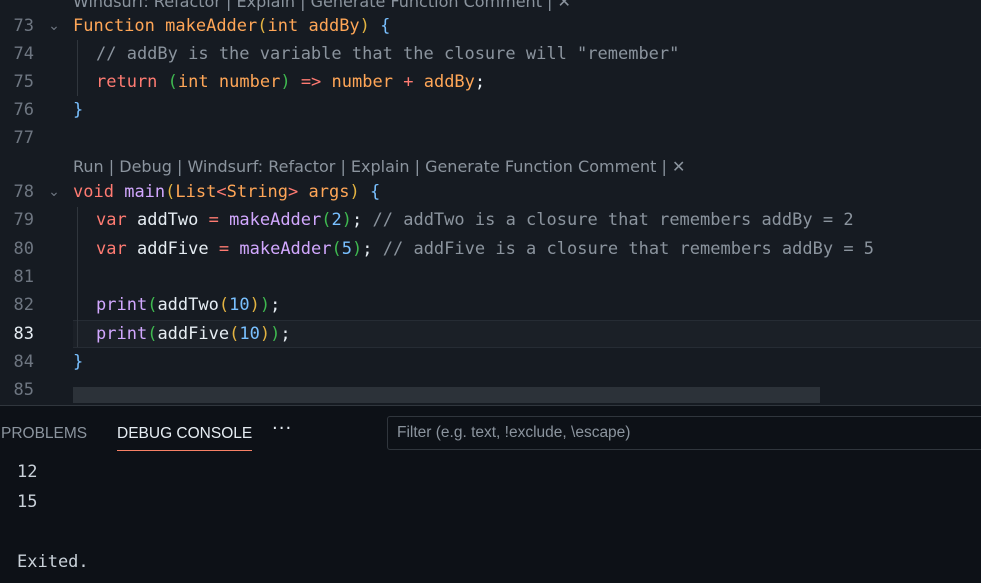  Describe the element at coordinates (490, 362) in the screenshot. I see `code-line: 84}` at that location.